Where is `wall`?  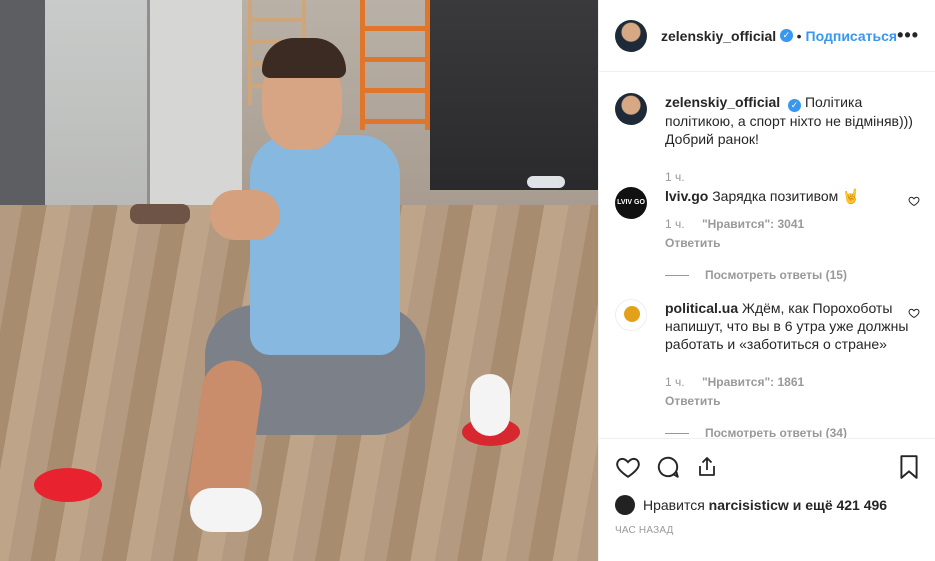 wall is located at coordinates (22, 115).